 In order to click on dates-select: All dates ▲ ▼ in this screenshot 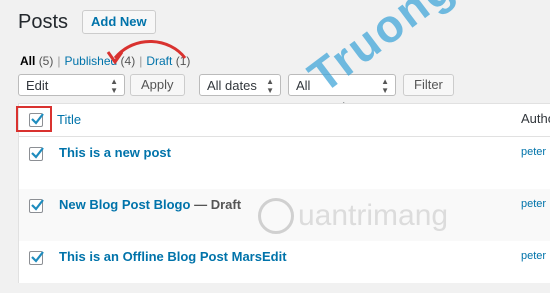, I will do `click(240, 85)`.